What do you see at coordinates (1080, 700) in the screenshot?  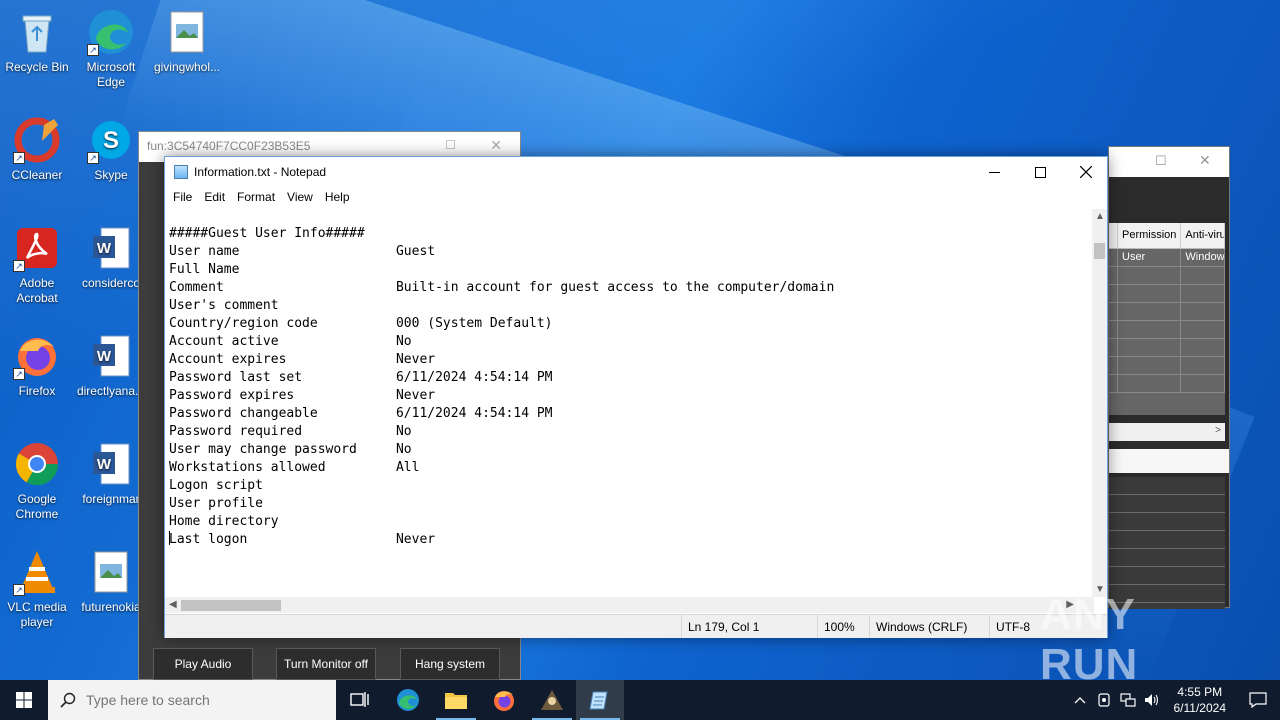 I see `show-hidden-icons-button` at bounding box center [1080, 700].